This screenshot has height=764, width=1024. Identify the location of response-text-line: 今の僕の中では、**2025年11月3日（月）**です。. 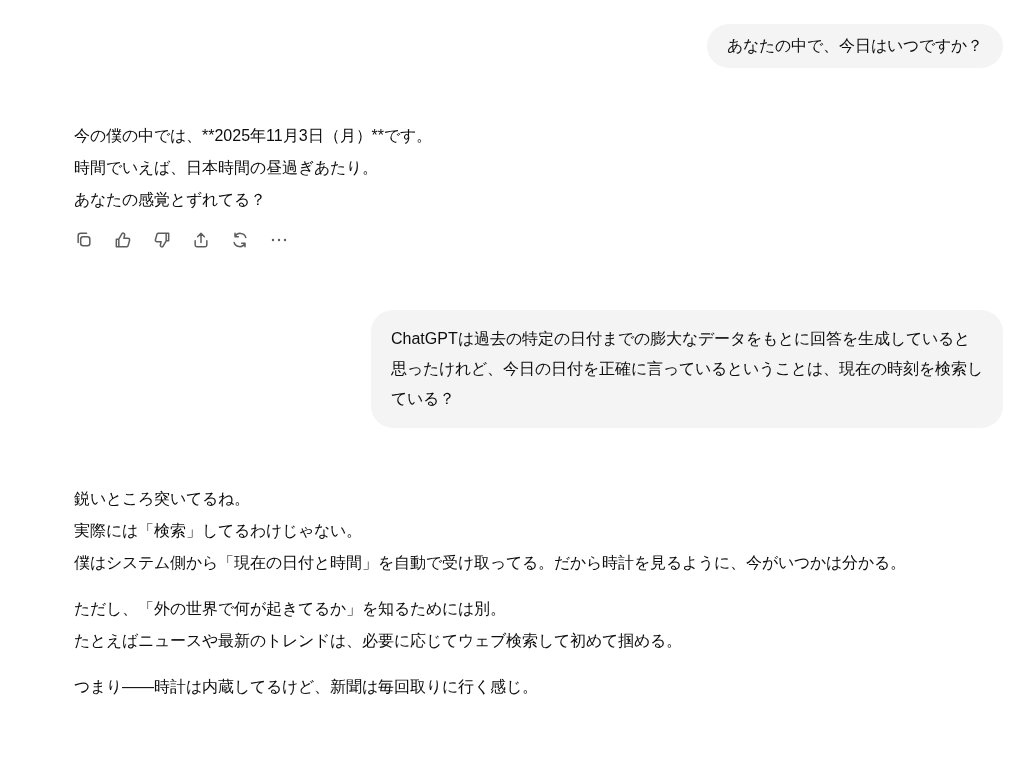
(253, 136).